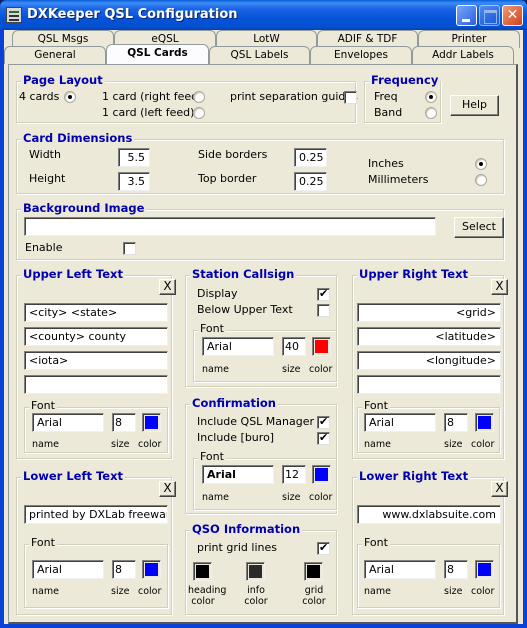 The width and height of the screenshot is (527, 628). Describe the element at coordinates (73, 274) in the screenshot. I see `upper-left-text-title: Upper Left Text` at that location.